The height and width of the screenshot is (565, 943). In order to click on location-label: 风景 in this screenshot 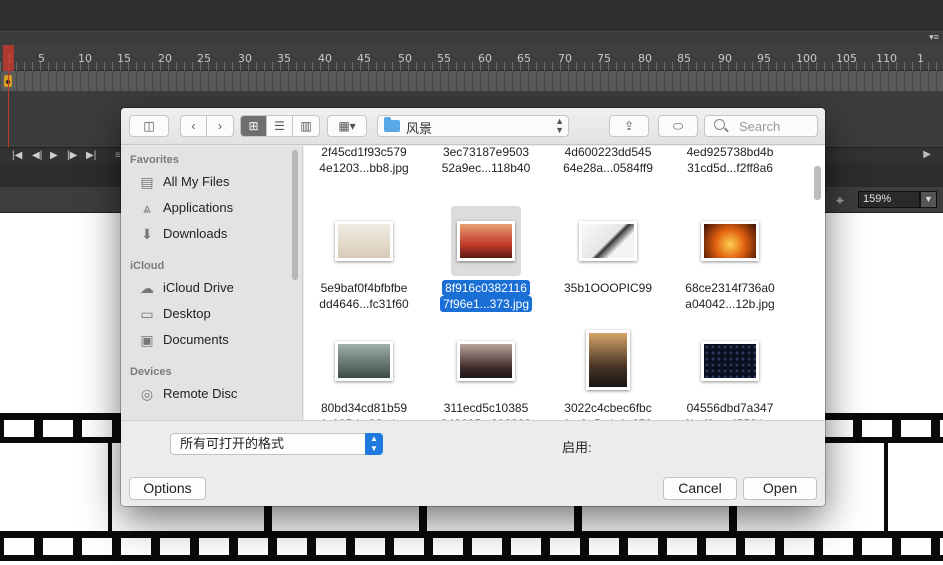, I will do `click(419, 128)`.